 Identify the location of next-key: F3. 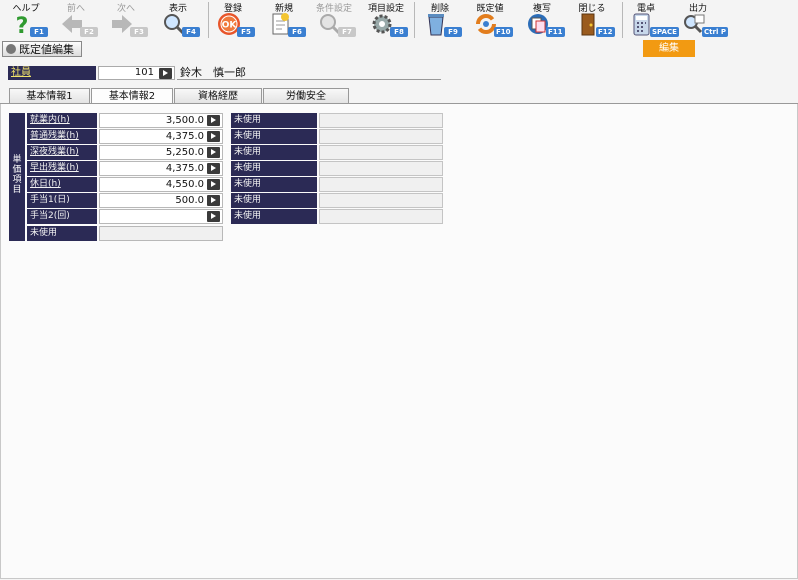
(139, 32).